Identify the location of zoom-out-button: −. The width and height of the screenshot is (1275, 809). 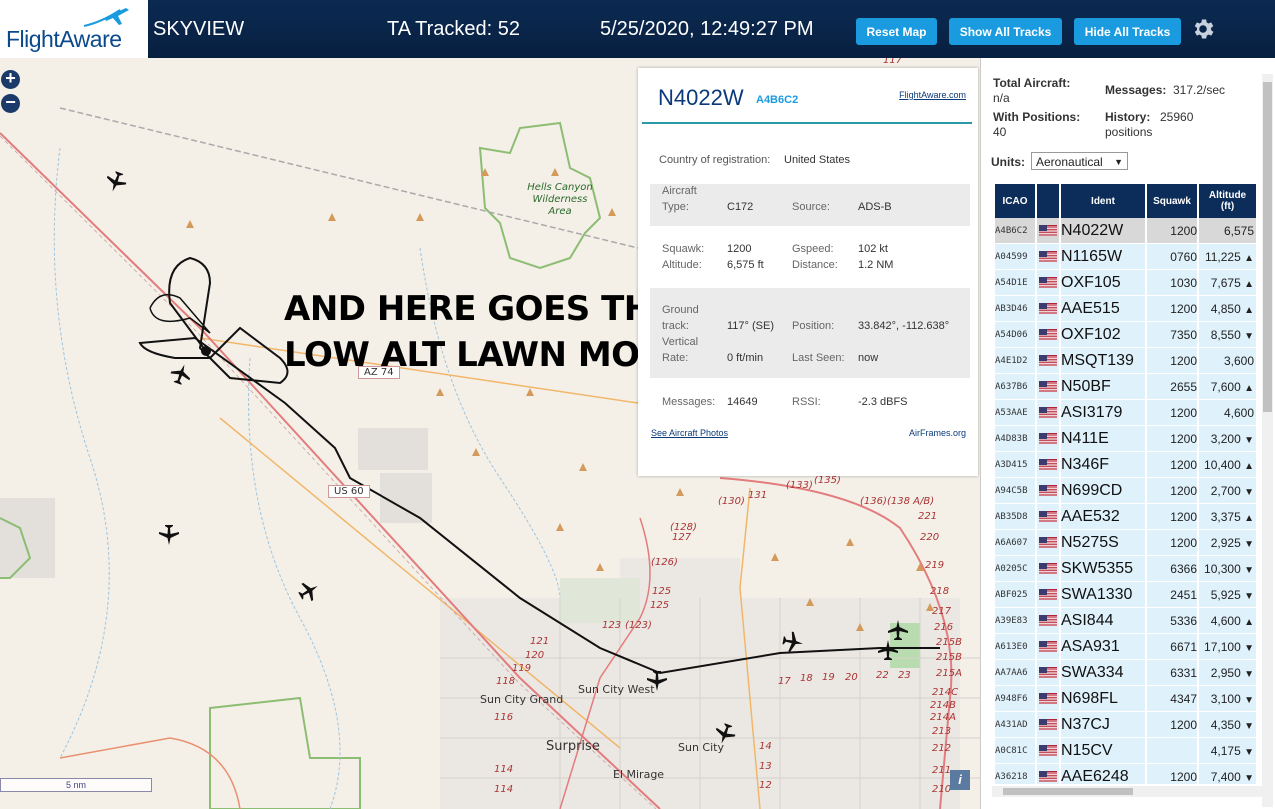
(10, 103).